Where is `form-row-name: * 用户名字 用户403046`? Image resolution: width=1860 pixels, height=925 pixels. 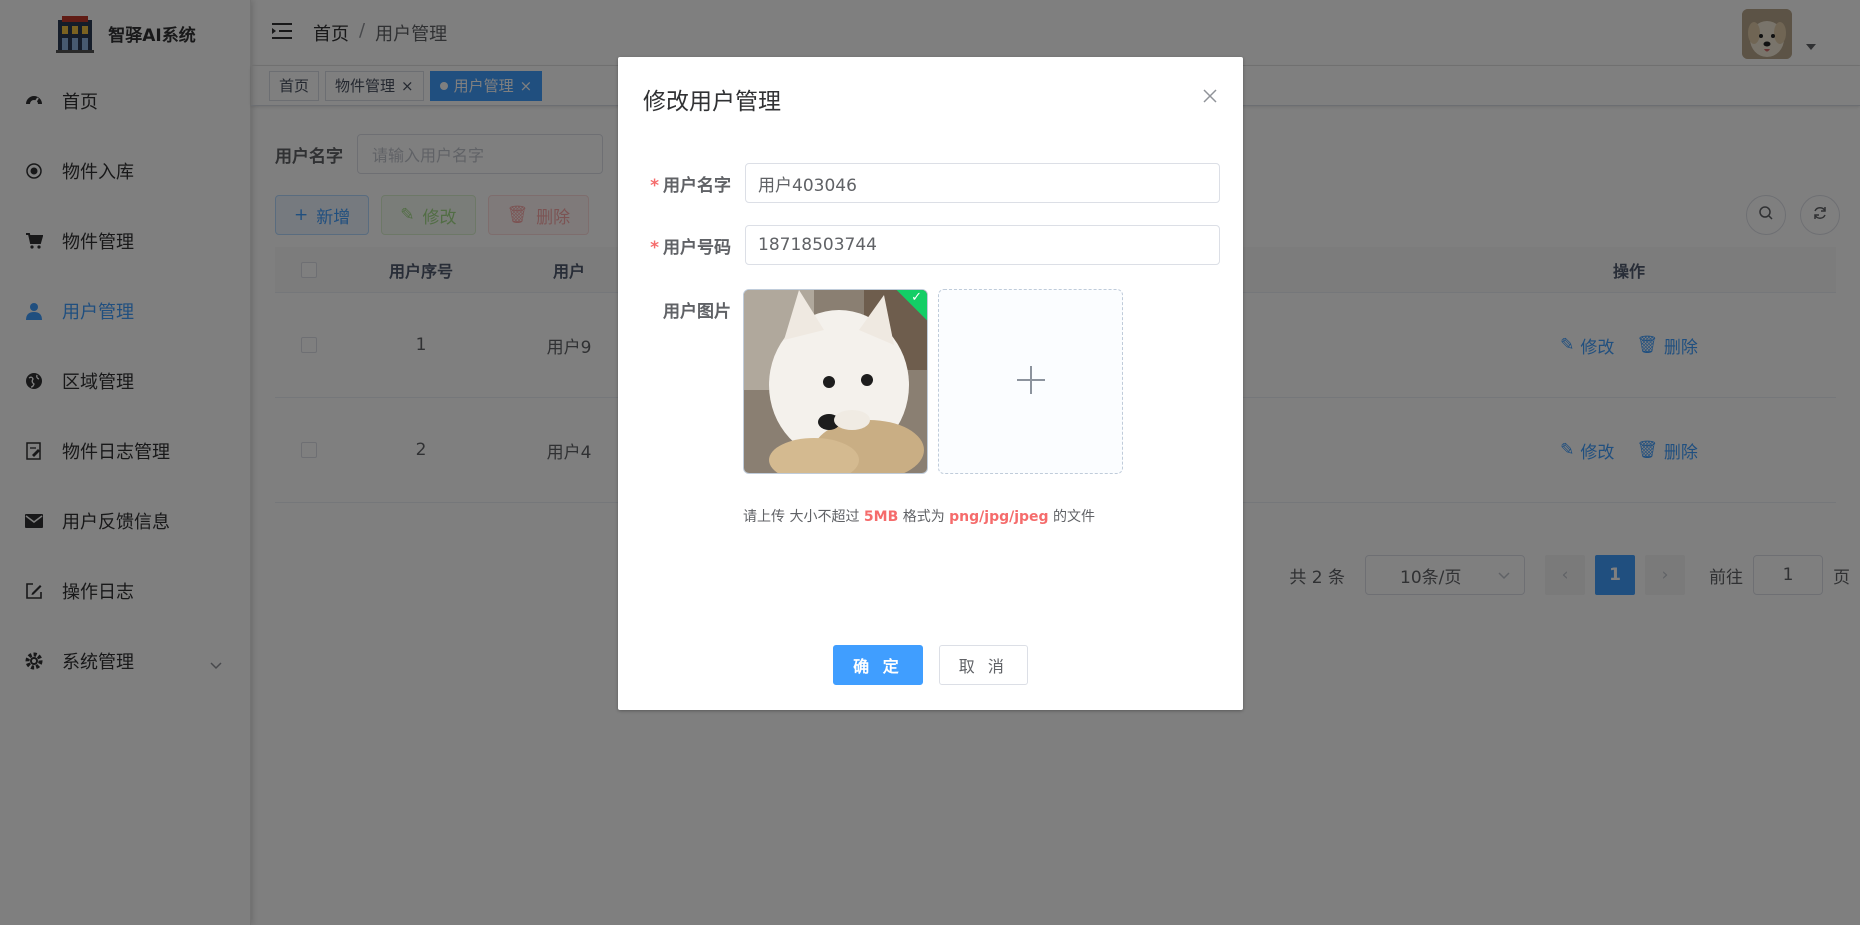
form-row-name: * 用户名字 用户403046 is located at coordinates (931, 183).